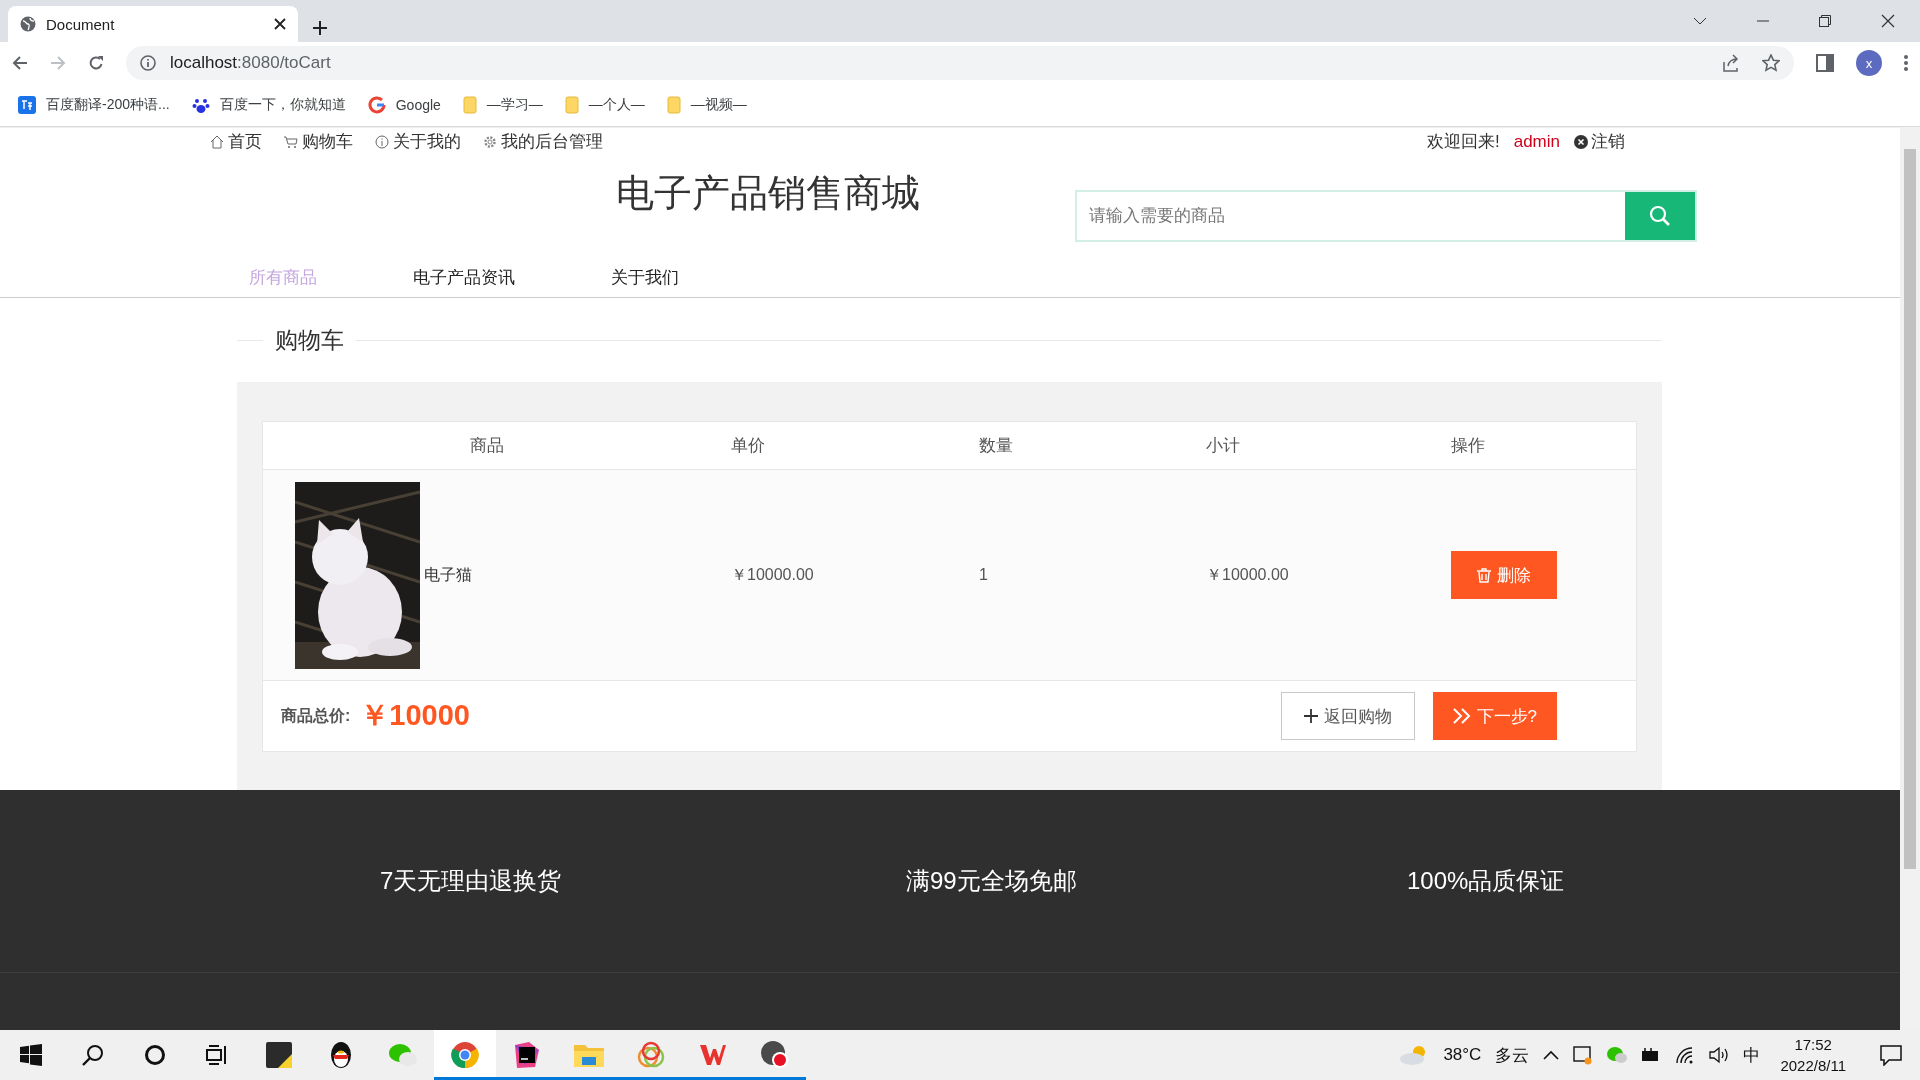 This screenshot has height=1080, width=1920. What do you see at coordinates (748, 446) in the screenshot?
I see `column-header: 单价` at bounding box center [748, 446].